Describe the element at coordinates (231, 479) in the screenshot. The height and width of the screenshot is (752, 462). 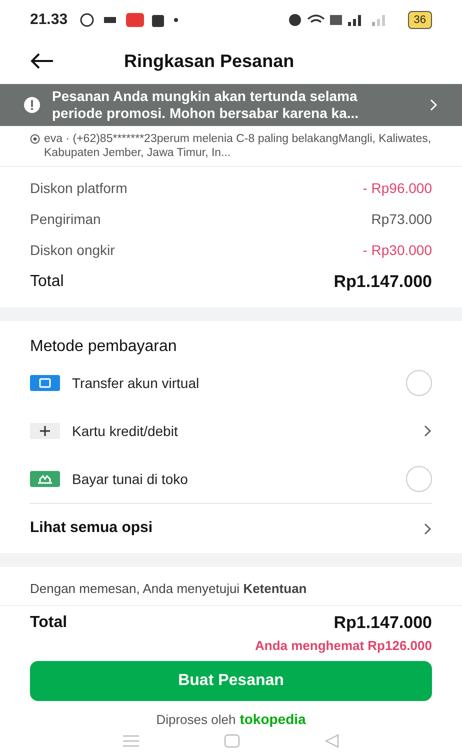
I see `payment-option: Bayar tunai di toko` at that location.